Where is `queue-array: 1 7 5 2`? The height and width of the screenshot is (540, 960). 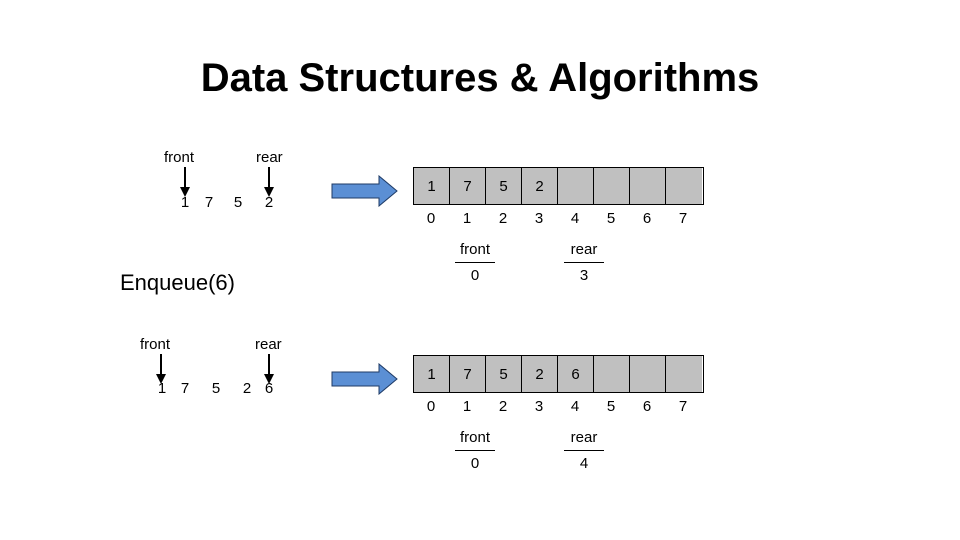 queue-array: 1 7 5 2 is located at coordinates (558, 186).